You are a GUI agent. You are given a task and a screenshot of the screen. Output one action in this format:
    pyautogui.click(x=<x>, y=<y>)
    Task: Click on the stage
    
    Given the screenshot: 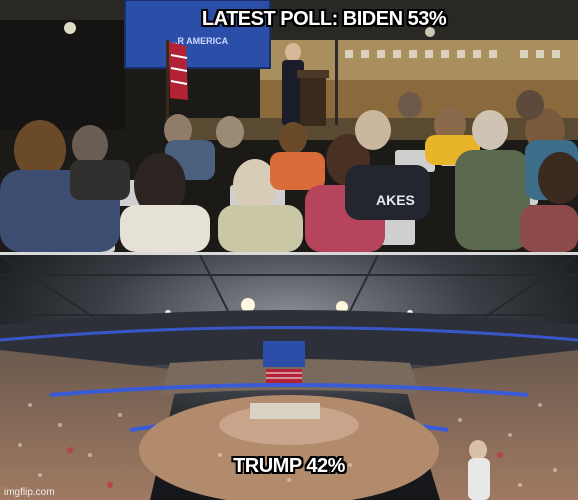 What is the action you would take?
    pyautogui.click(x=285, y=411)
    